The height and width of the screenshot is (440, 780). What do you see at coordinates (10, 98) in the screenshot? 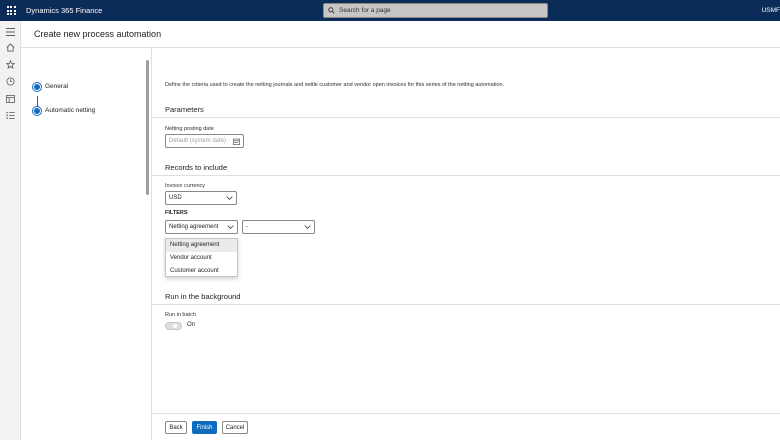
I see `workspaces-icon` at bounding box center [10, 98].